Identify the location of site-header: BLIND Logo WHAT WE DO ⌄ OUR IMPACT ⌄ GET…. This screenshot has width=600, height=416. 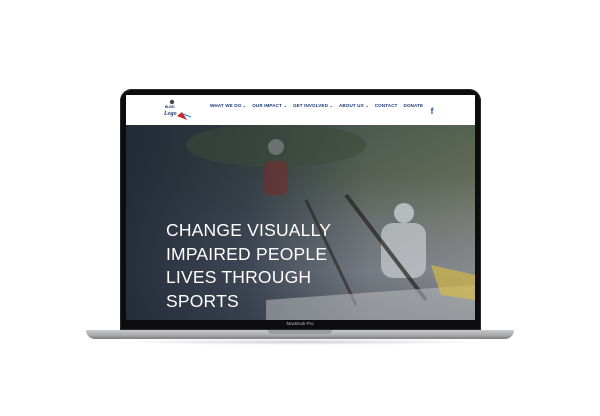
(300, 110).